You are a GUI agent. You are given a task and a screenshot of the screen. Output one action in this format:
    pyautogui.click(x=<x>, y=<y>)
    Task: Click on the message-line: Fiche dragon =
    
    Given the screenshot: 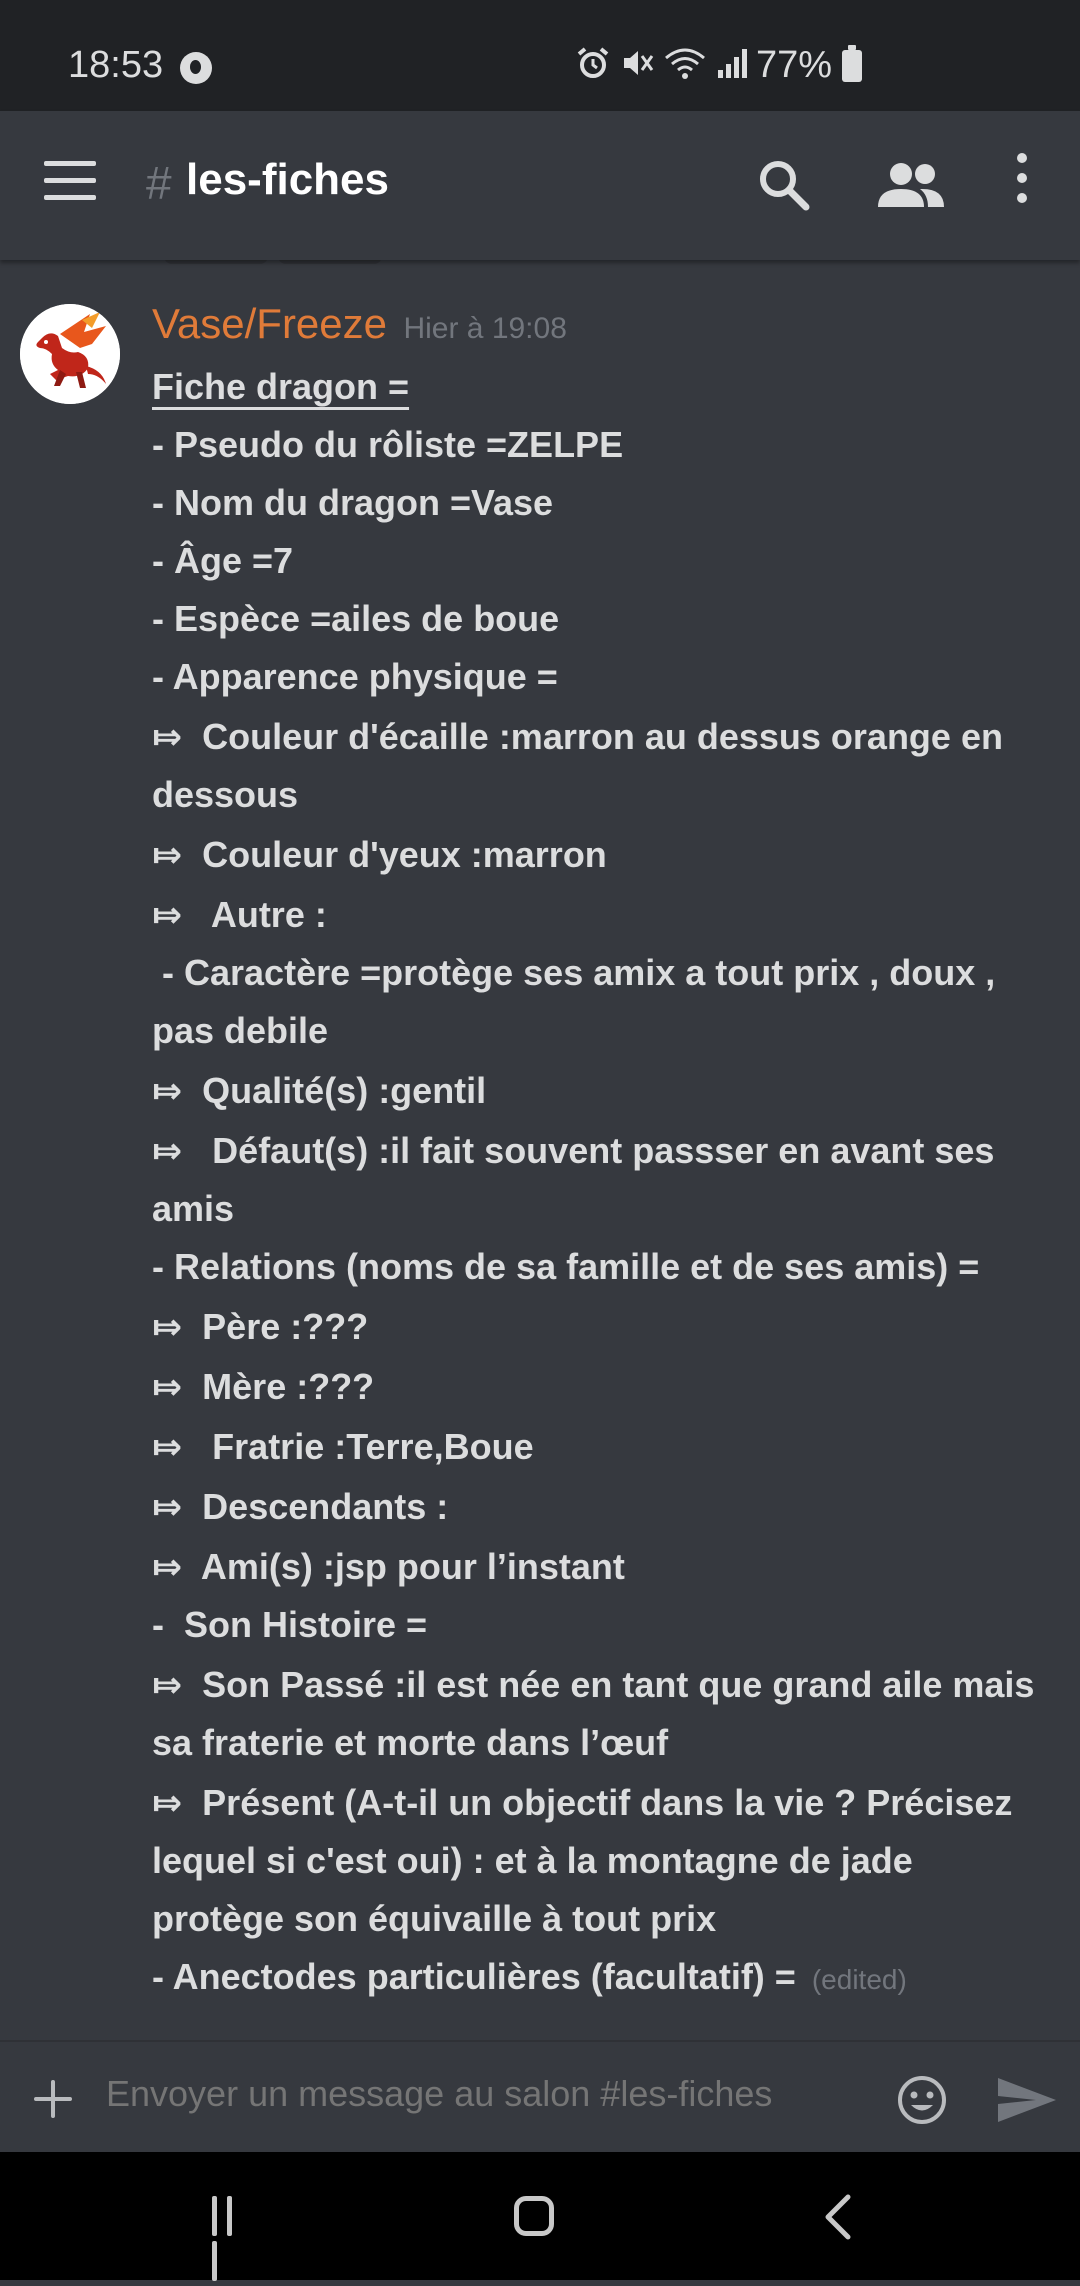 What is the action you would take?
    pyautogui.click(x=281, y=386)
    